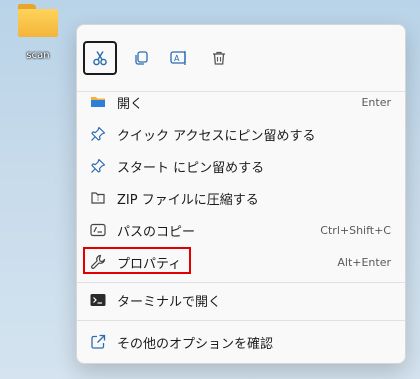 The height and width of the screenshot is (379, 420). I want to click on rename-button: A, so click(179, 58).